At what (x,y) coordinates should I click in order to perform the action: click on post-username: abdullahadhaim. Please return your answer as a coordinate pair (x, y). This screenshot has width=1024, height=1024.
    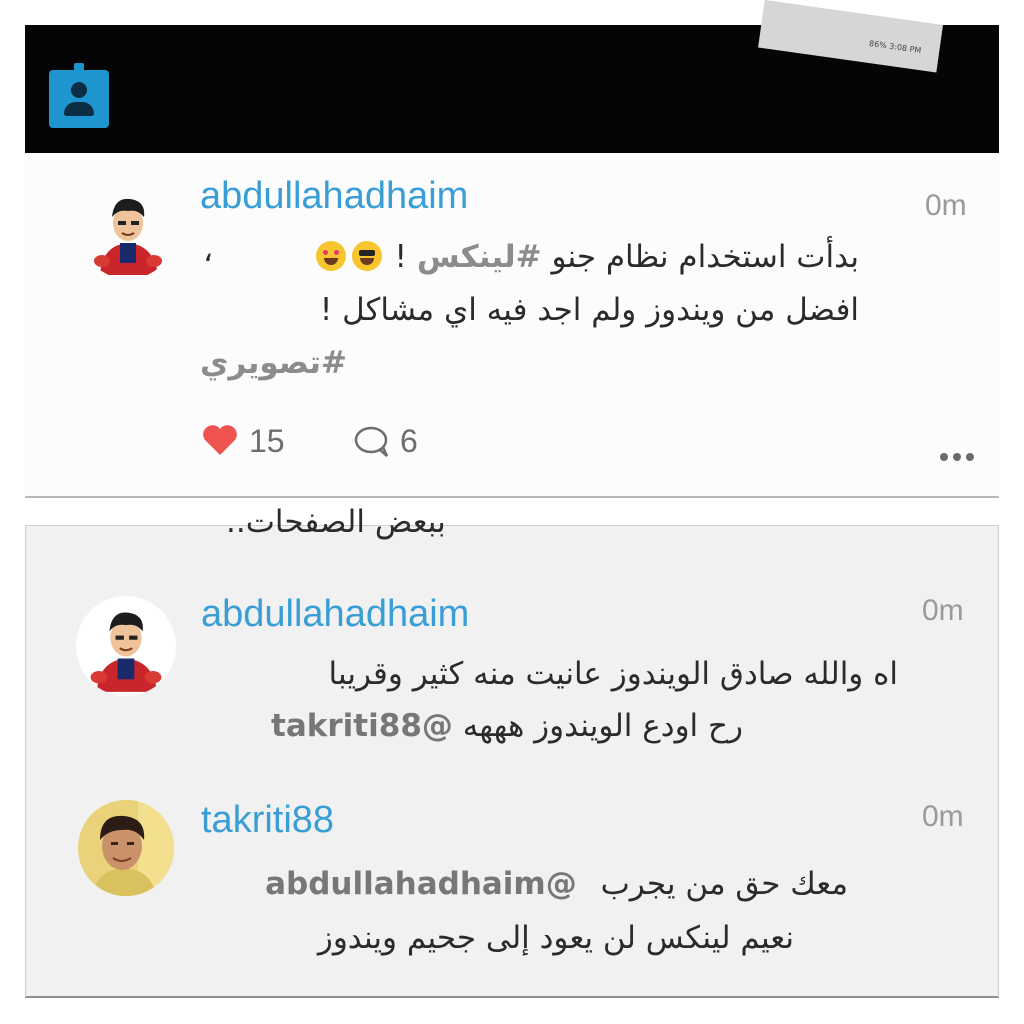
    Looking at the image, I should click on (334, 196).